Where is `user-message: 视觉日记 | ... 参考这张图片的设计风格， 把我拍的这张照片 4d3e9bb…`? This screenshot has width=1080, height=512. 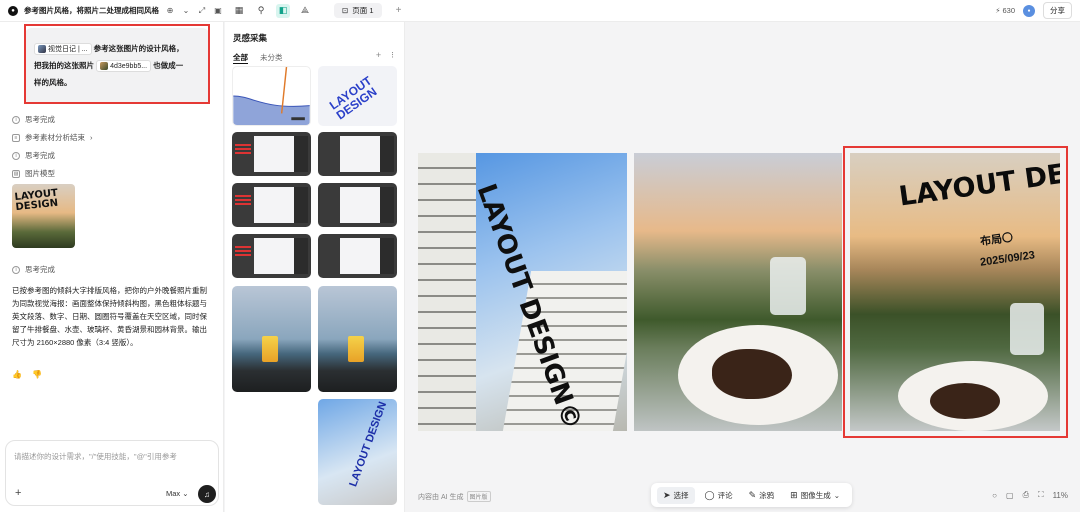 user-message: 视觉日记 | ... 参考这张图片的设计风格， 把我拍的这张照片 4d3e9bb… is located at coordinates (117, 66).